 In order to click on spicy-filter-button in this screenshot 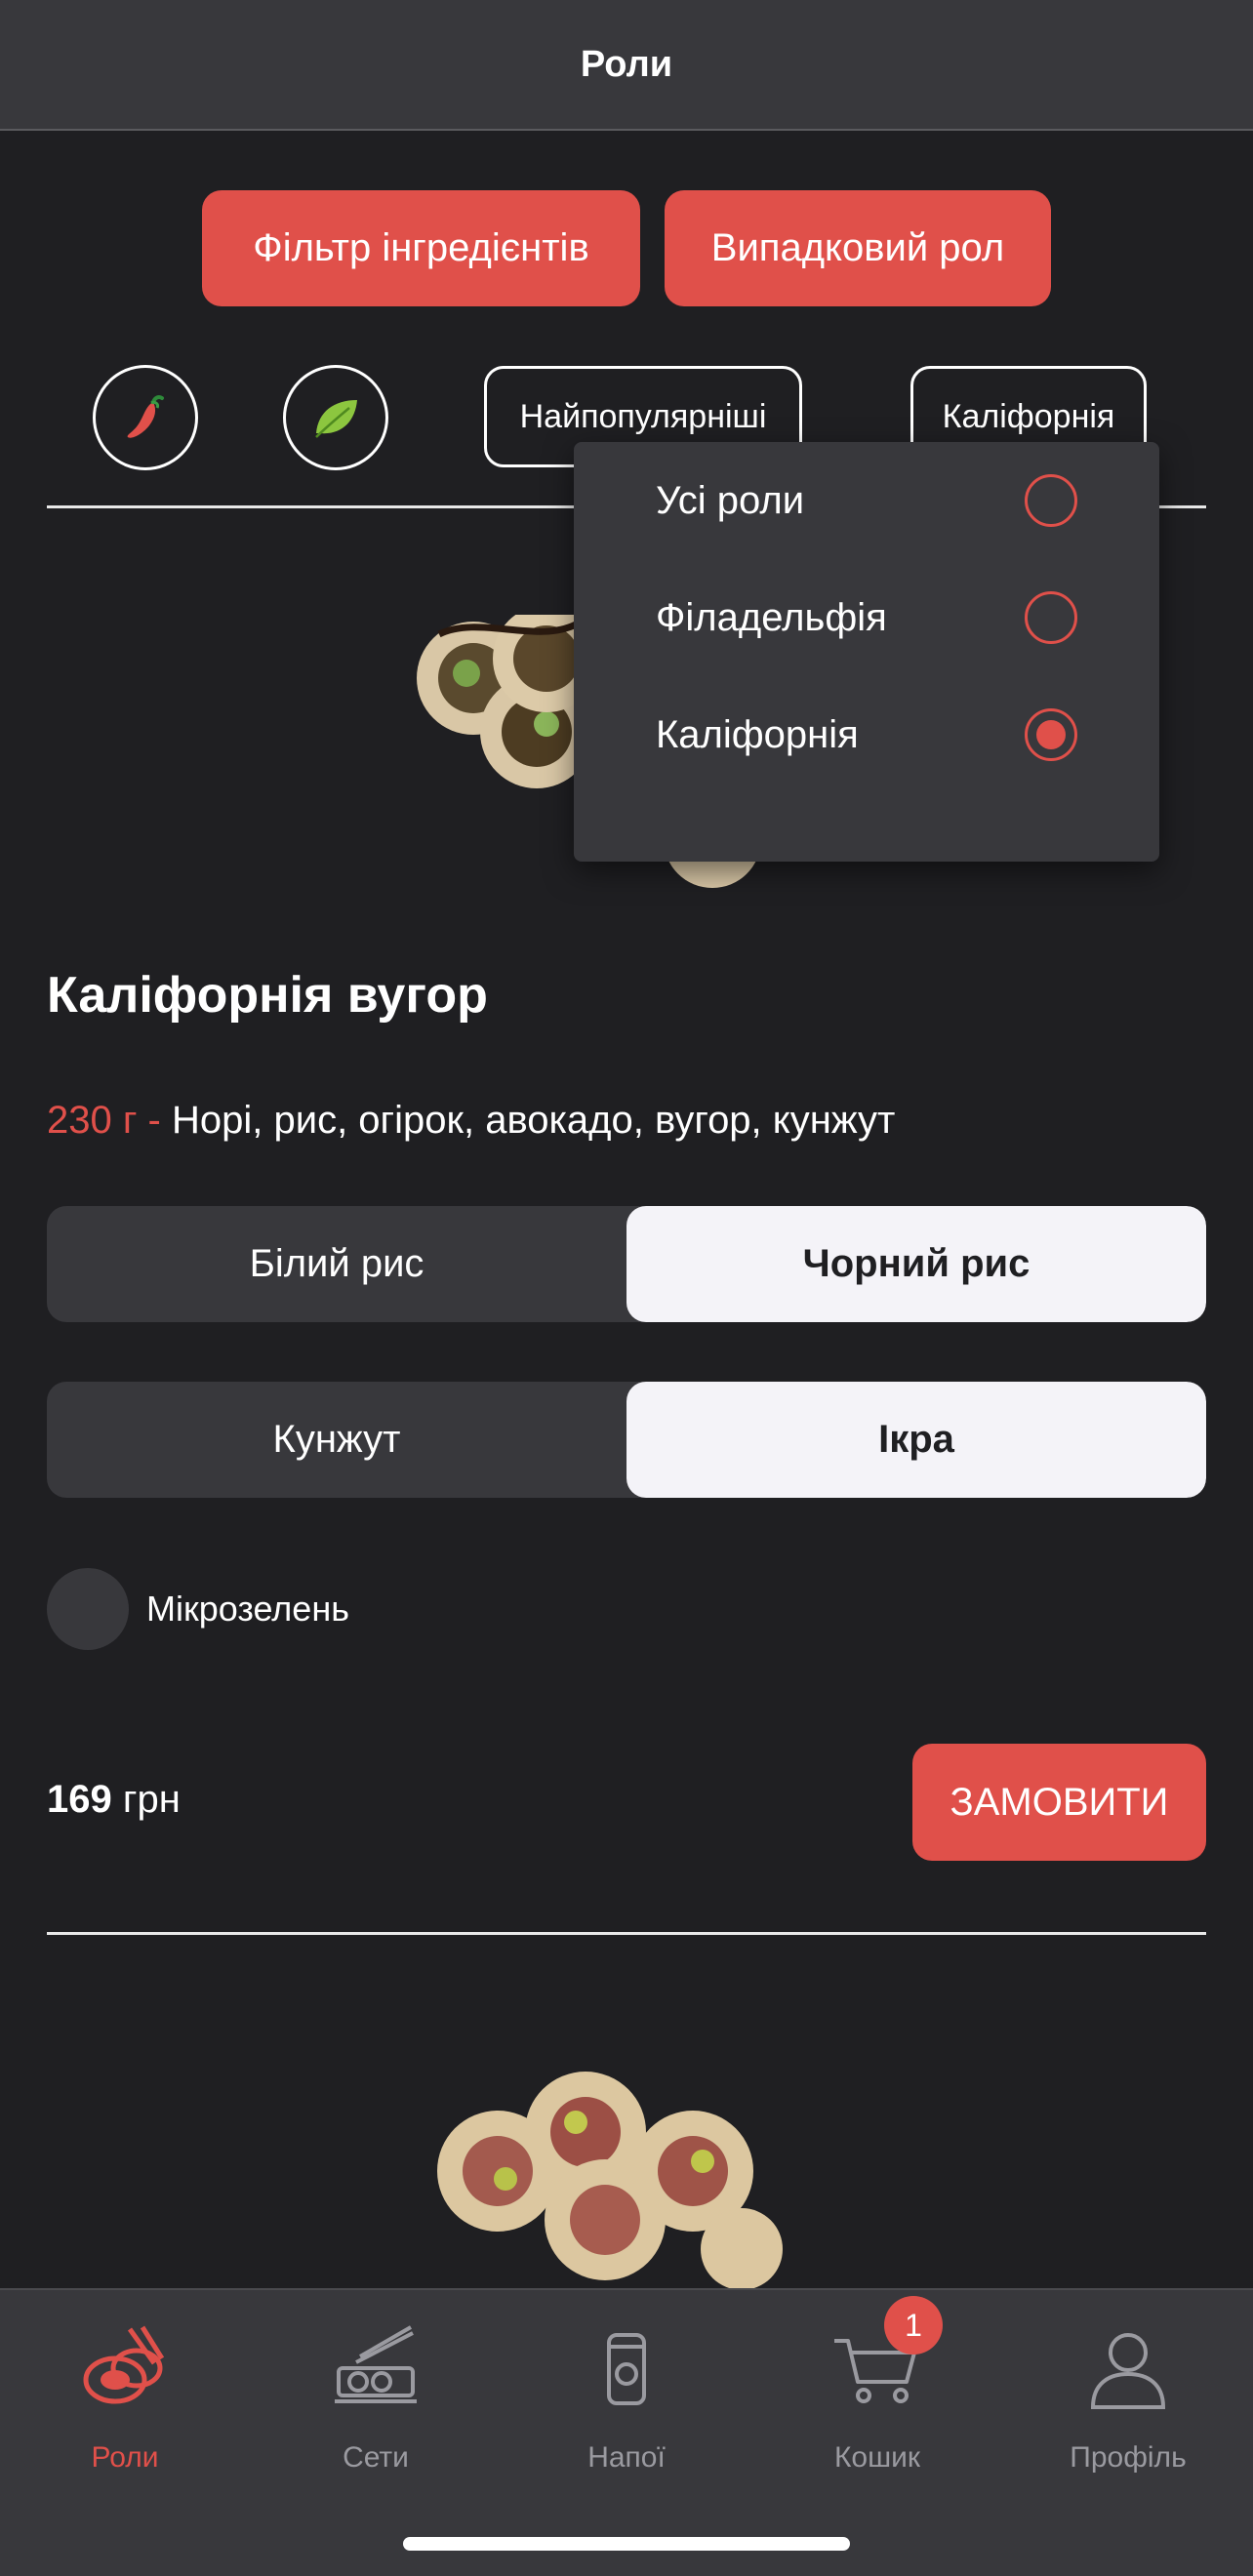, I will do `click(145, 417)`.